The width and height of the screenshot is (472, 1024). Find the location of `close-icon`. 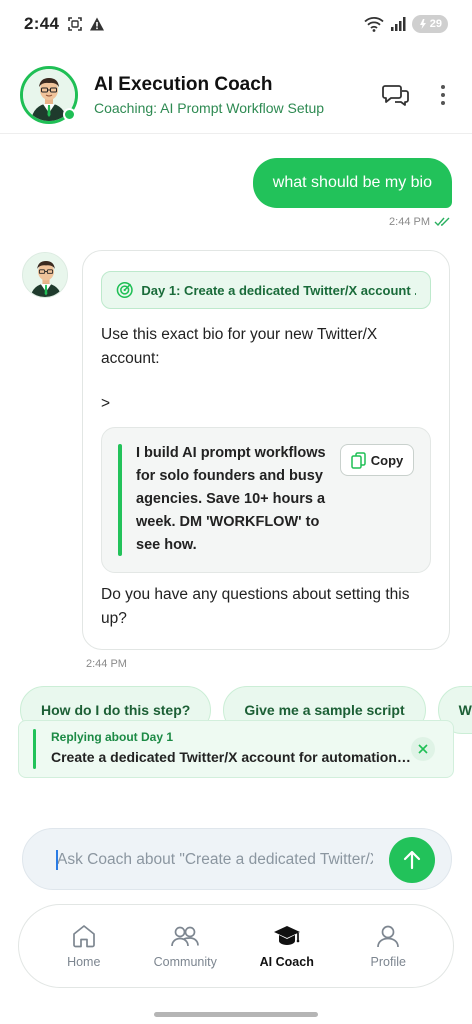

close-icon is located at coordinates (423, 749).